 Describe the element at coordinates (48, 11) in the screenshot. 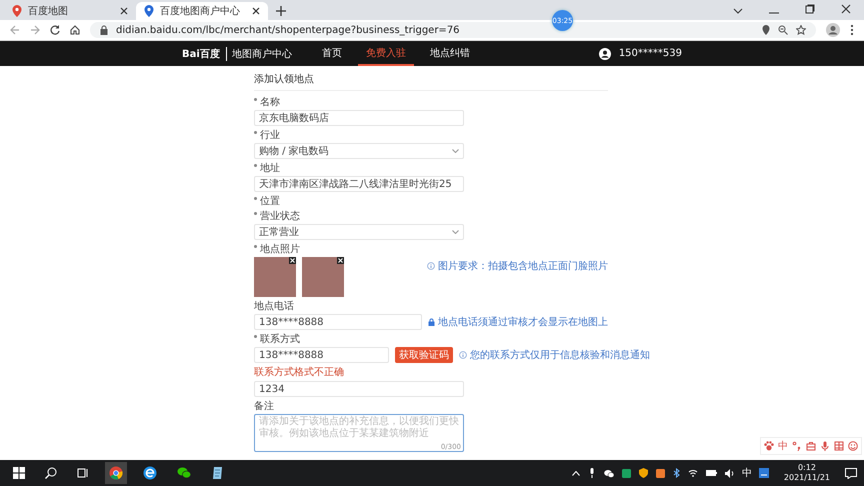

I see `tab-title: 百度地图` at that location.